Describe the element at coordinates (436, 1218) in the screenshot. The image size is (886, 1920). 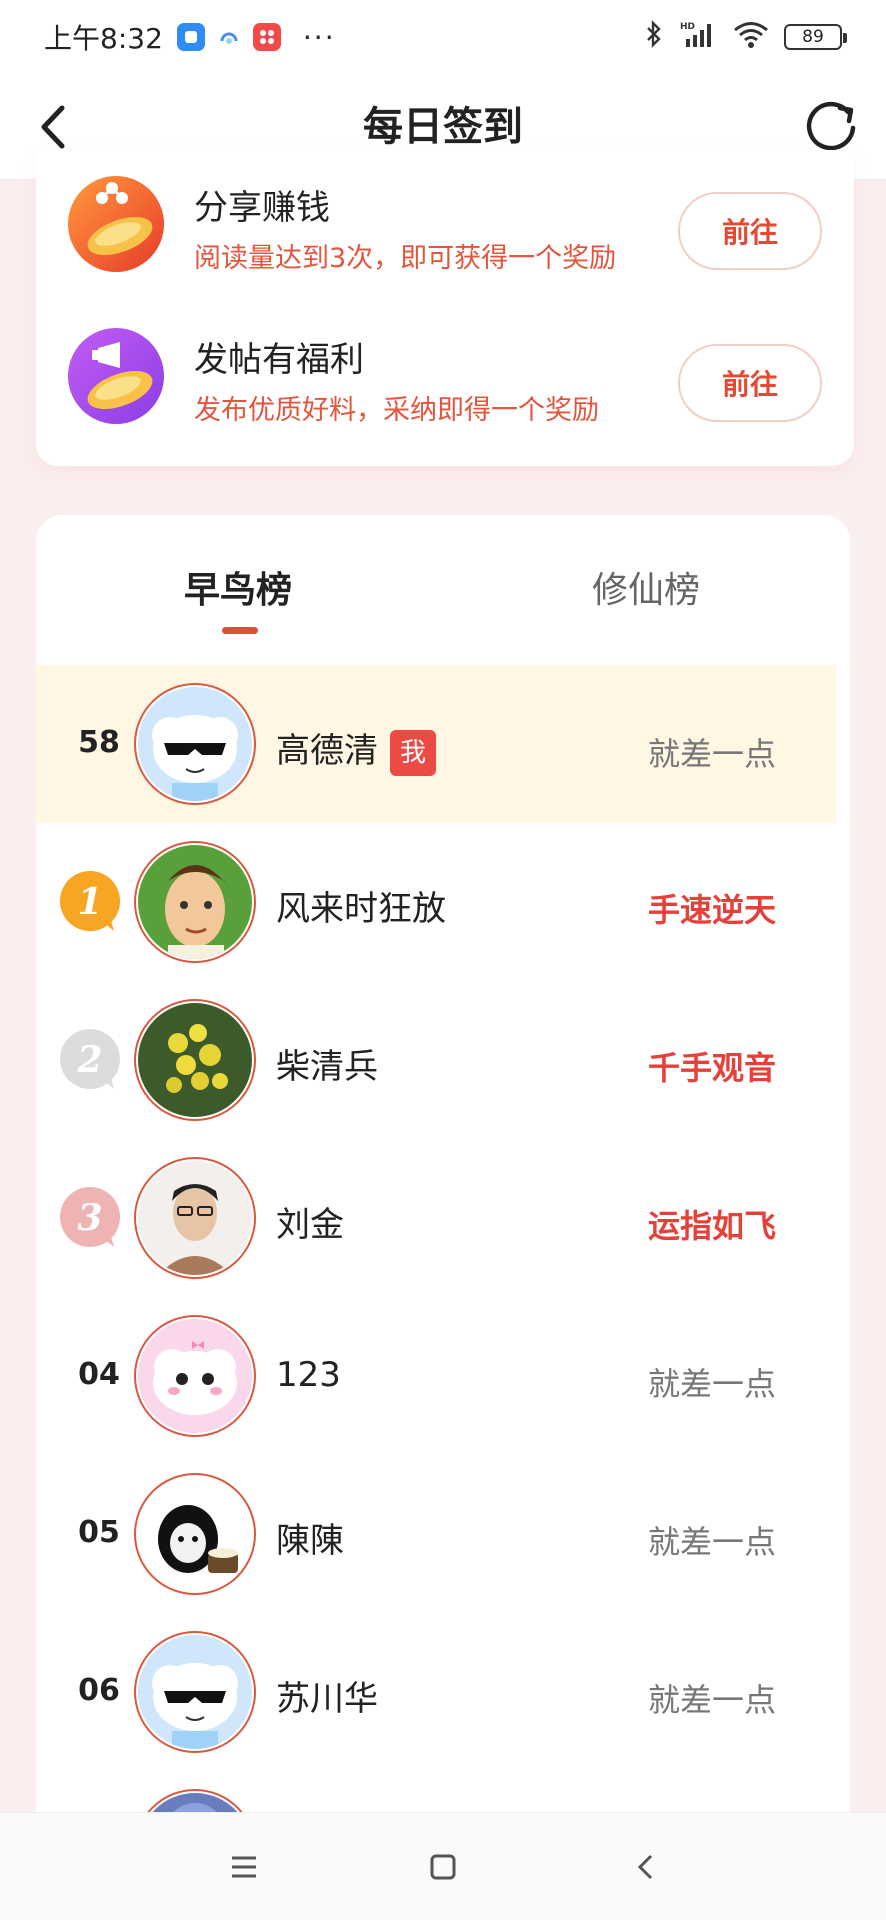
I see `rank-row: 3 刘金 运指如飞` at that location.